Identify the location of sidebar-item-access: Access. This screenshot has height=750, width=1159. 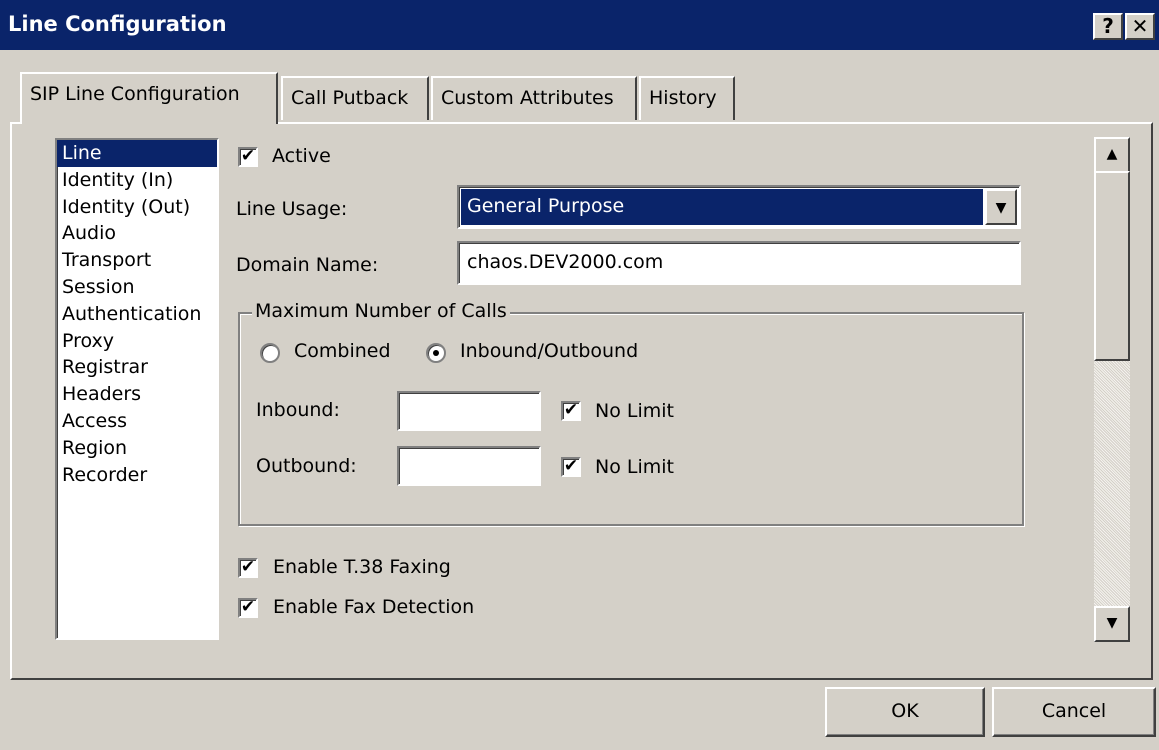
(137, 421).